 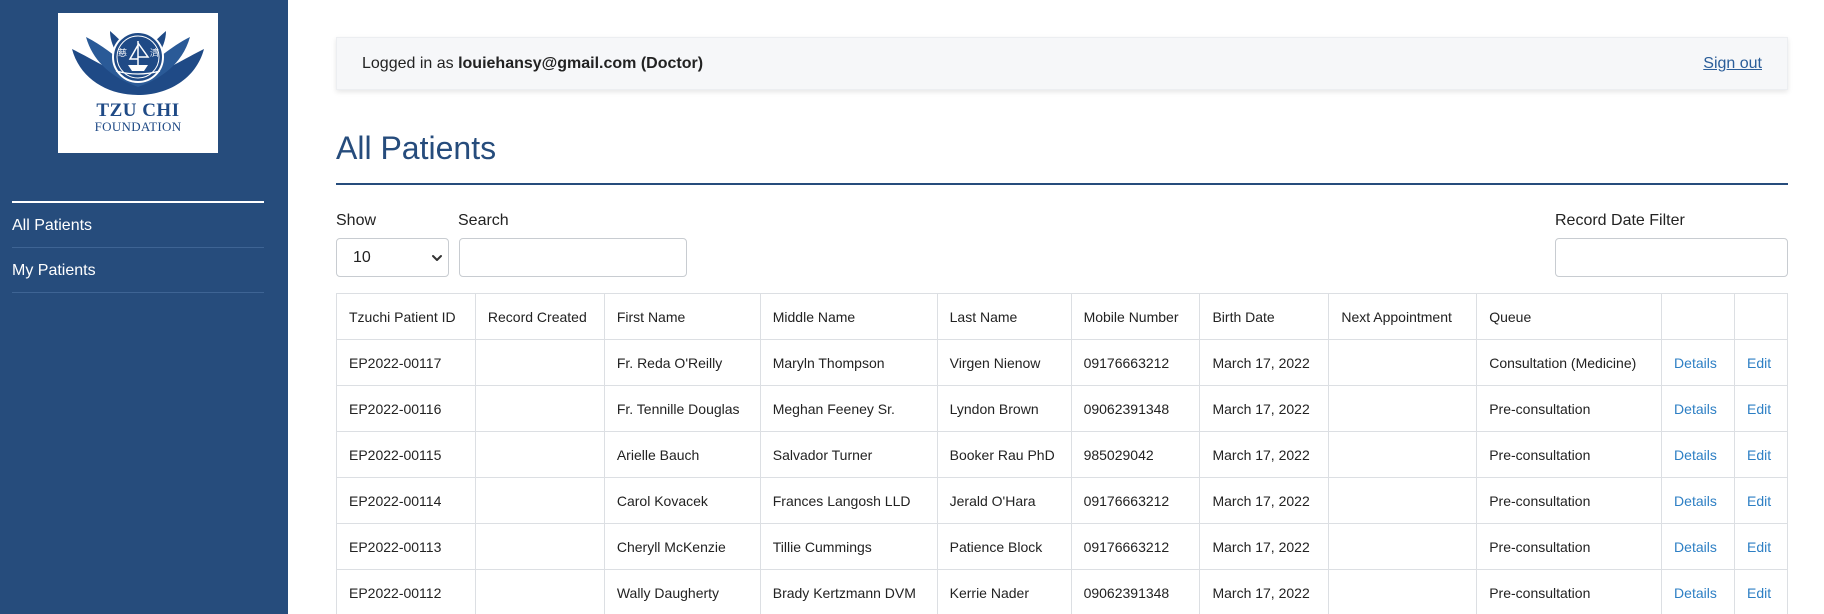 What do you see at coordinates (682, 408) in the screenshot?
I see `cell-first-name: Fr. Tennille Douglas` at bounding box center [682, 408].